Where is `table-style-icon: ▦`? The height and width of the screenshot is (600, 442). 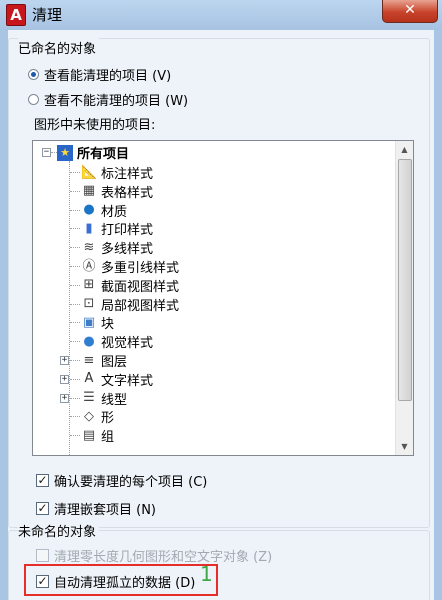 table-style-icon: ▦ is located at coordinates (89, 191).